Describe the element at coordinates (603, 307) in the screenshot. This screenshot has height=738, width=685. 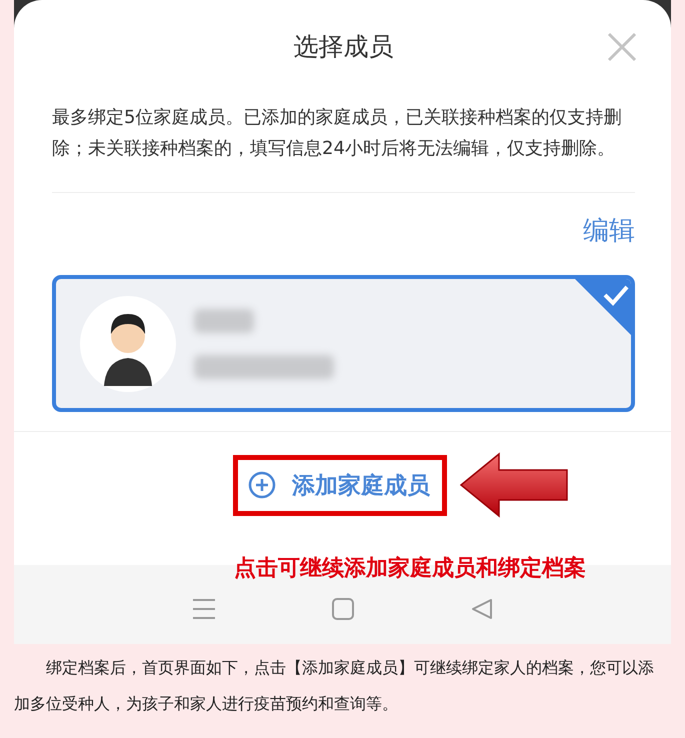
I see `checkmark-corner-icon` at that location.